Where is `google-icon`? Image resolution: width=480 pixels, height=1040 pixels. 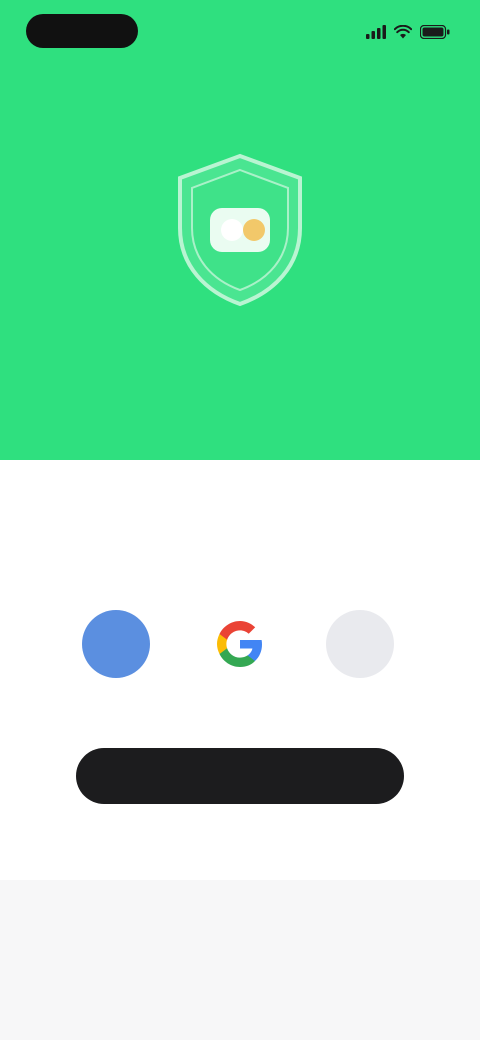
google-icon is located at coordinates (239, 644).